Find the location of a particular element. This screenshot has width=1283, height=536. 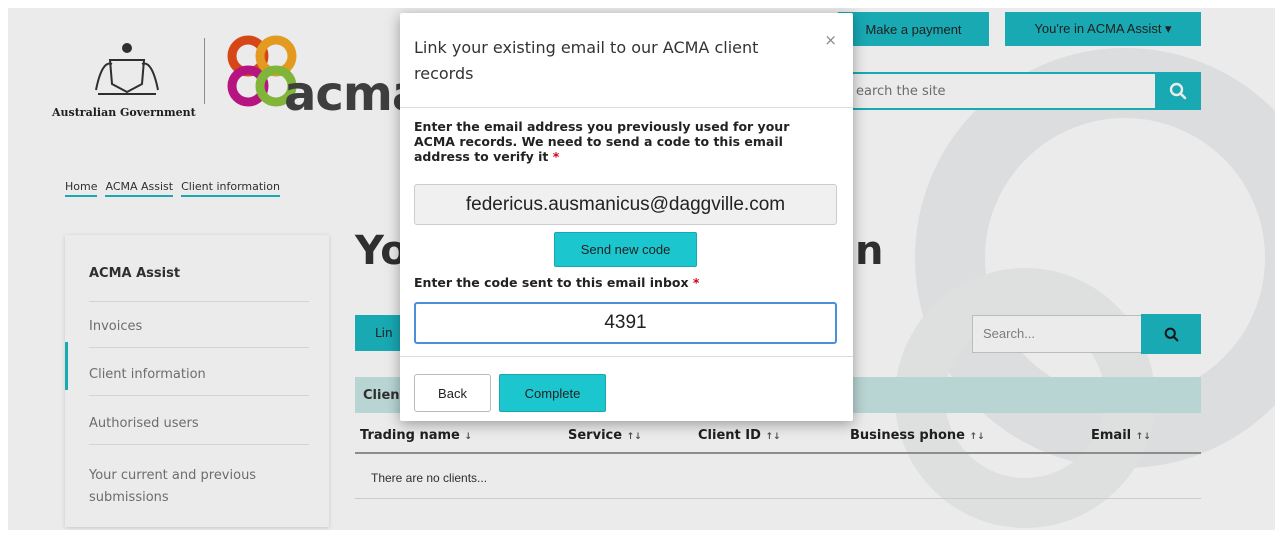

back-button: Back is located at coordinates (452, 393).